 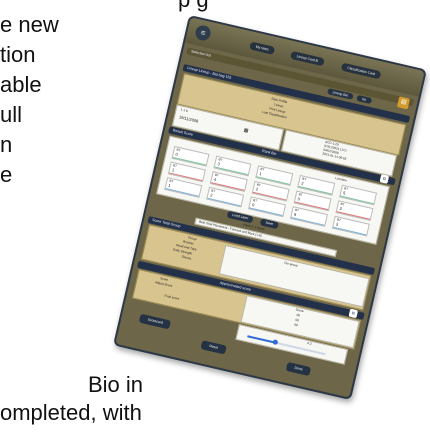 What do you see at coordinates (116, 384) in the screenshot?
I see `doc-line-7: Bio in` at bounding box center [116, 384].